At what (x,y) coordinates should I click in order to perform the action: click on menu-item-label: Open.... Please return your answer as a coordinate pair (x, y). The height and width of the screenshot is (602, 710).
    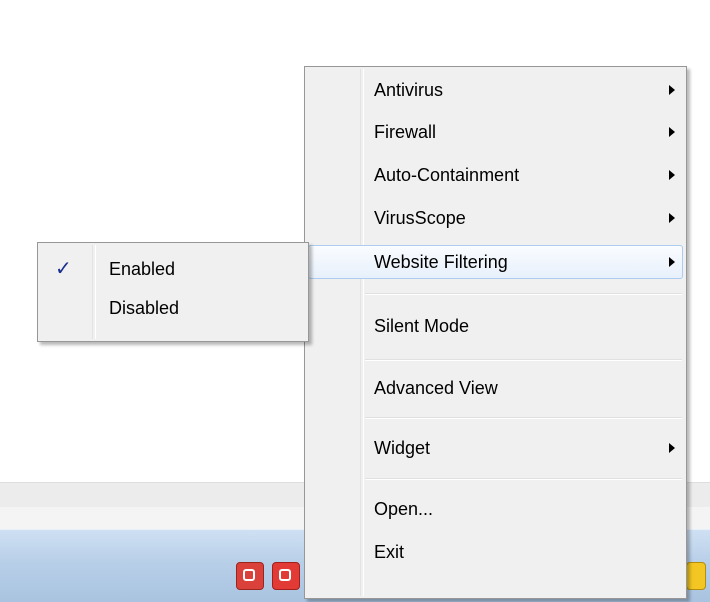
    Looking at the image, I should click on (404, 509).